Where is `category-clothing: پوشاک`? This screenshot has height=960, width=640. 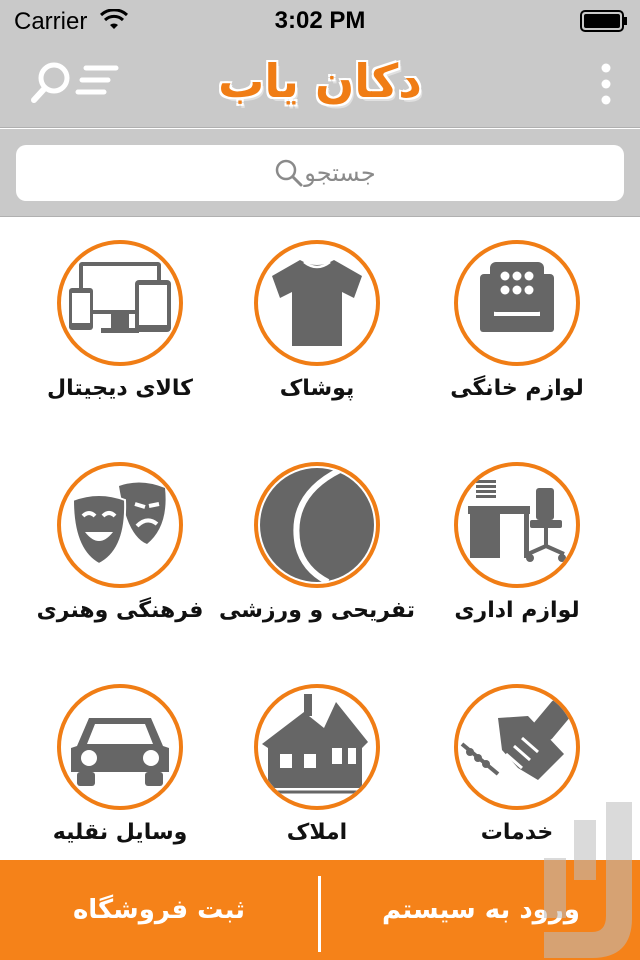 category-clothing: پوشاک is located at coordinates (317, 318).